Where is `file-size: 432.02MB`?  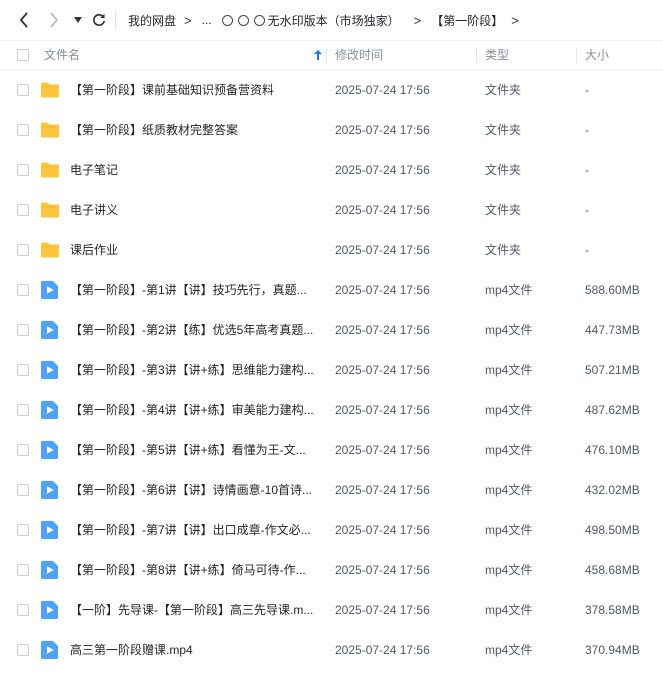 file-size: 432.02MB is located at coordinates (612, 490).